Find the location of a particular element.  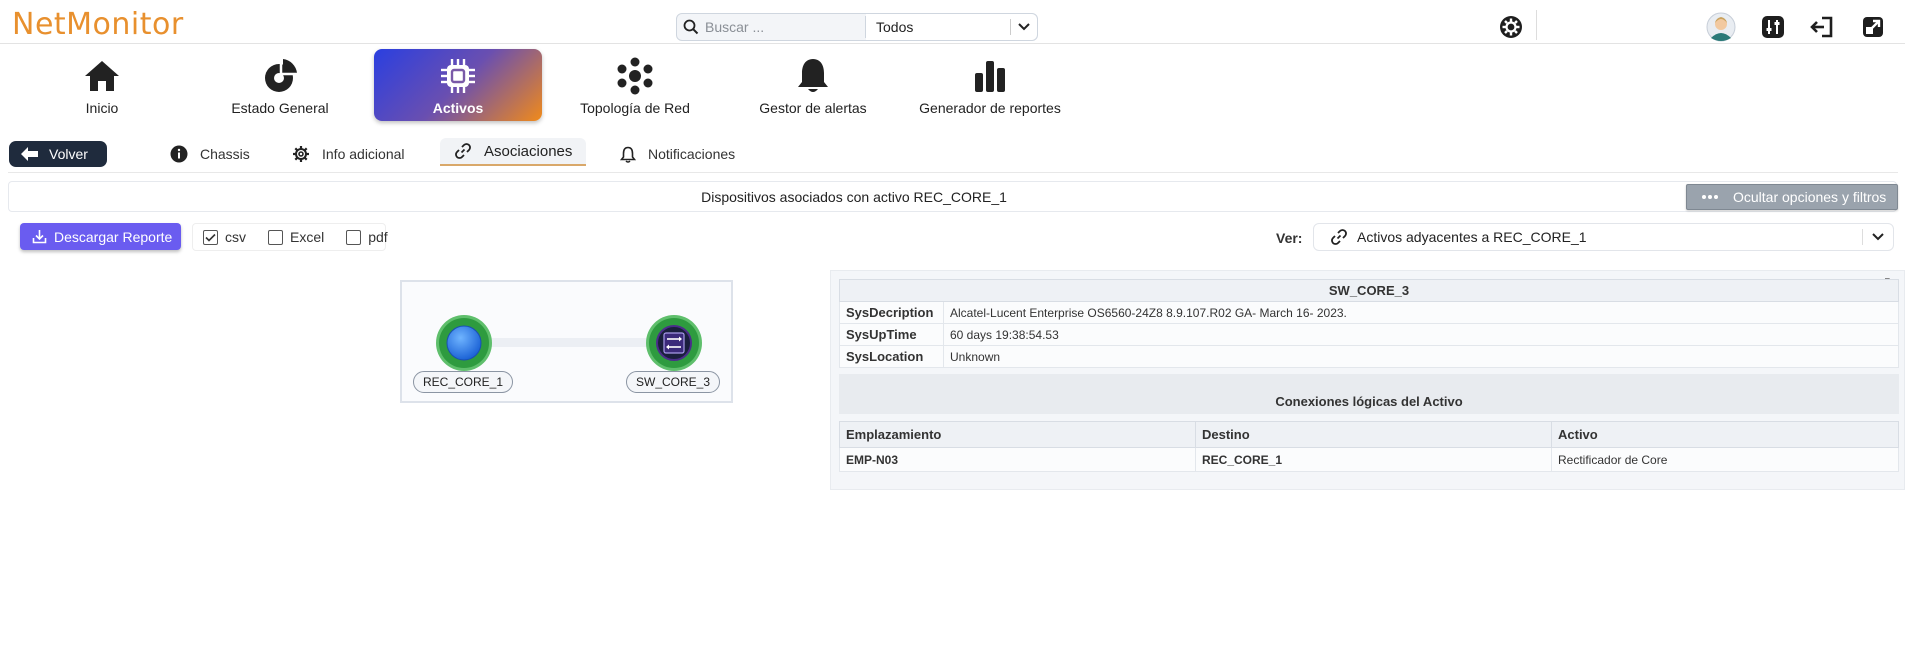

tab-info-adicional: Info adicional is located at coordinates (348, 154).